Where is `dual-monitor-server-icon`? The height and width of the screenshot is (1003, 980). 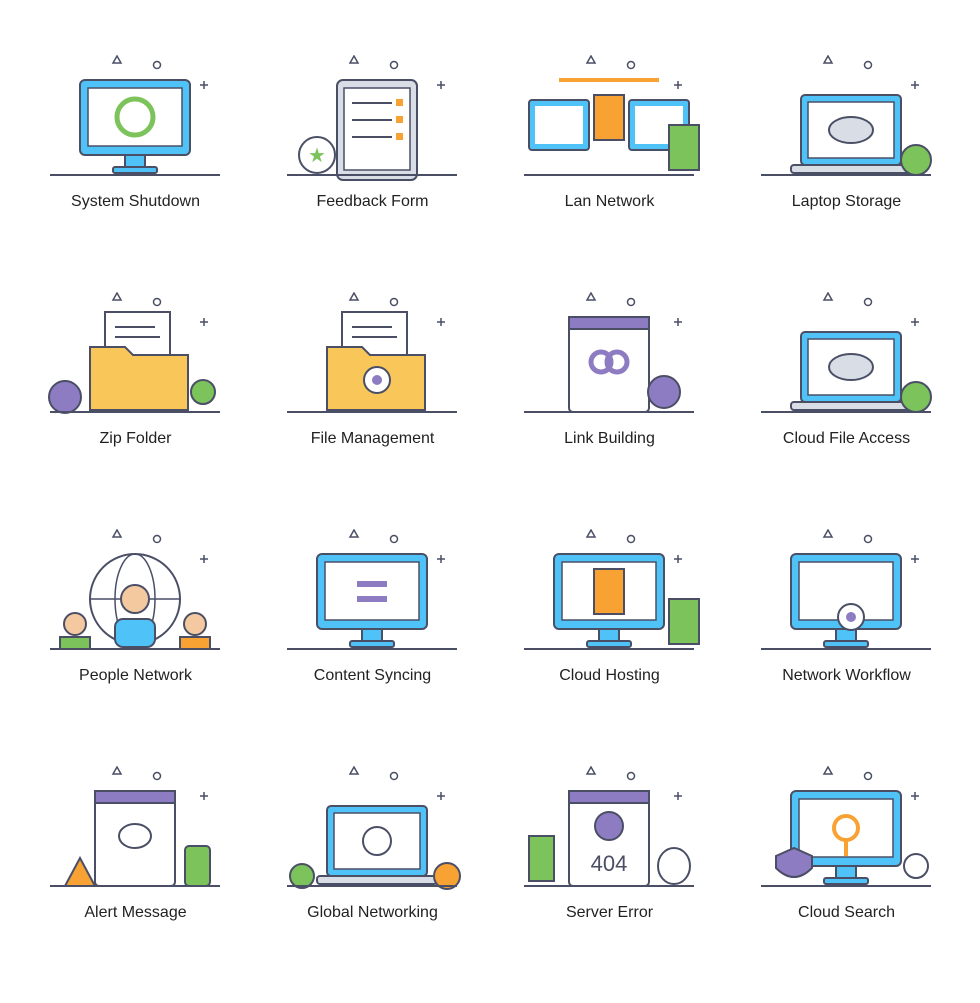
dual-monitor-server-icon is located at coordinates (612, 115).